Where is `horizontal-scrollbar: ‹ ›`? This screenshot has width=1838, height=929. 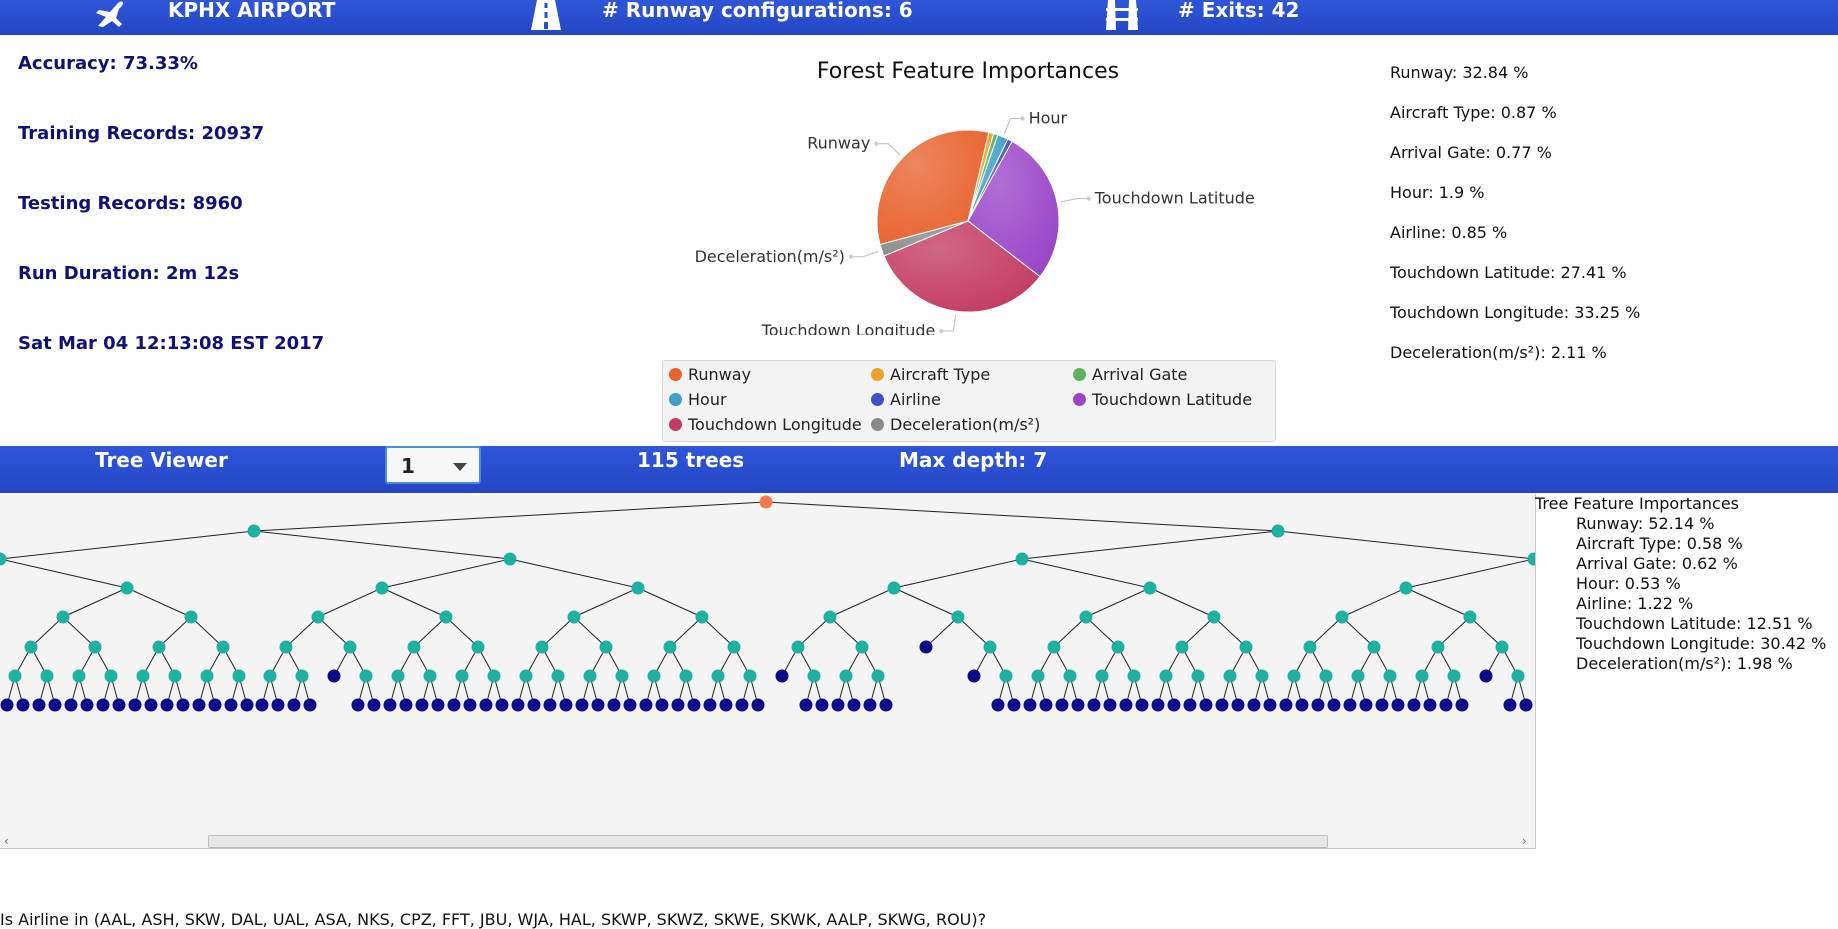
horizontal-scrollbar: ‹ › is located at coordinates (767, 841).